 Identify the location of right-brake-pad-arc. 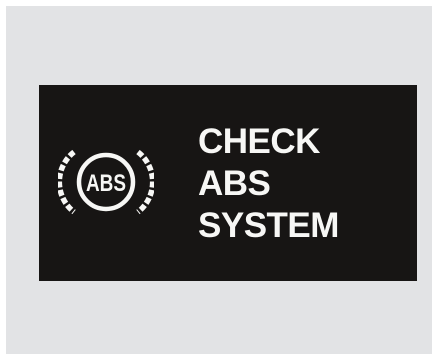
(145, 182).